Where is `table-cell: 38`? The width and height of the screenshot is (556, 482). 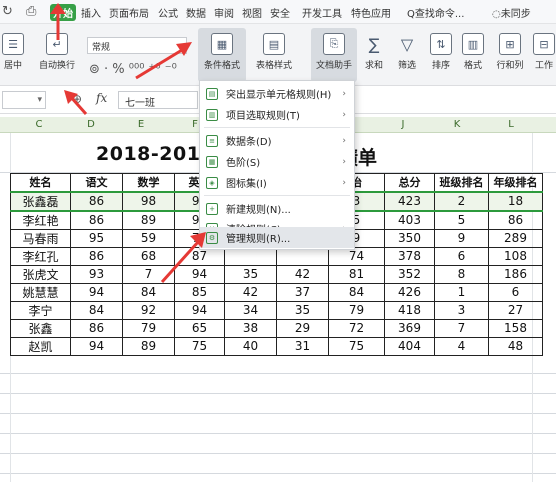
table-cell: 38 is located at coordinates (250, 328).